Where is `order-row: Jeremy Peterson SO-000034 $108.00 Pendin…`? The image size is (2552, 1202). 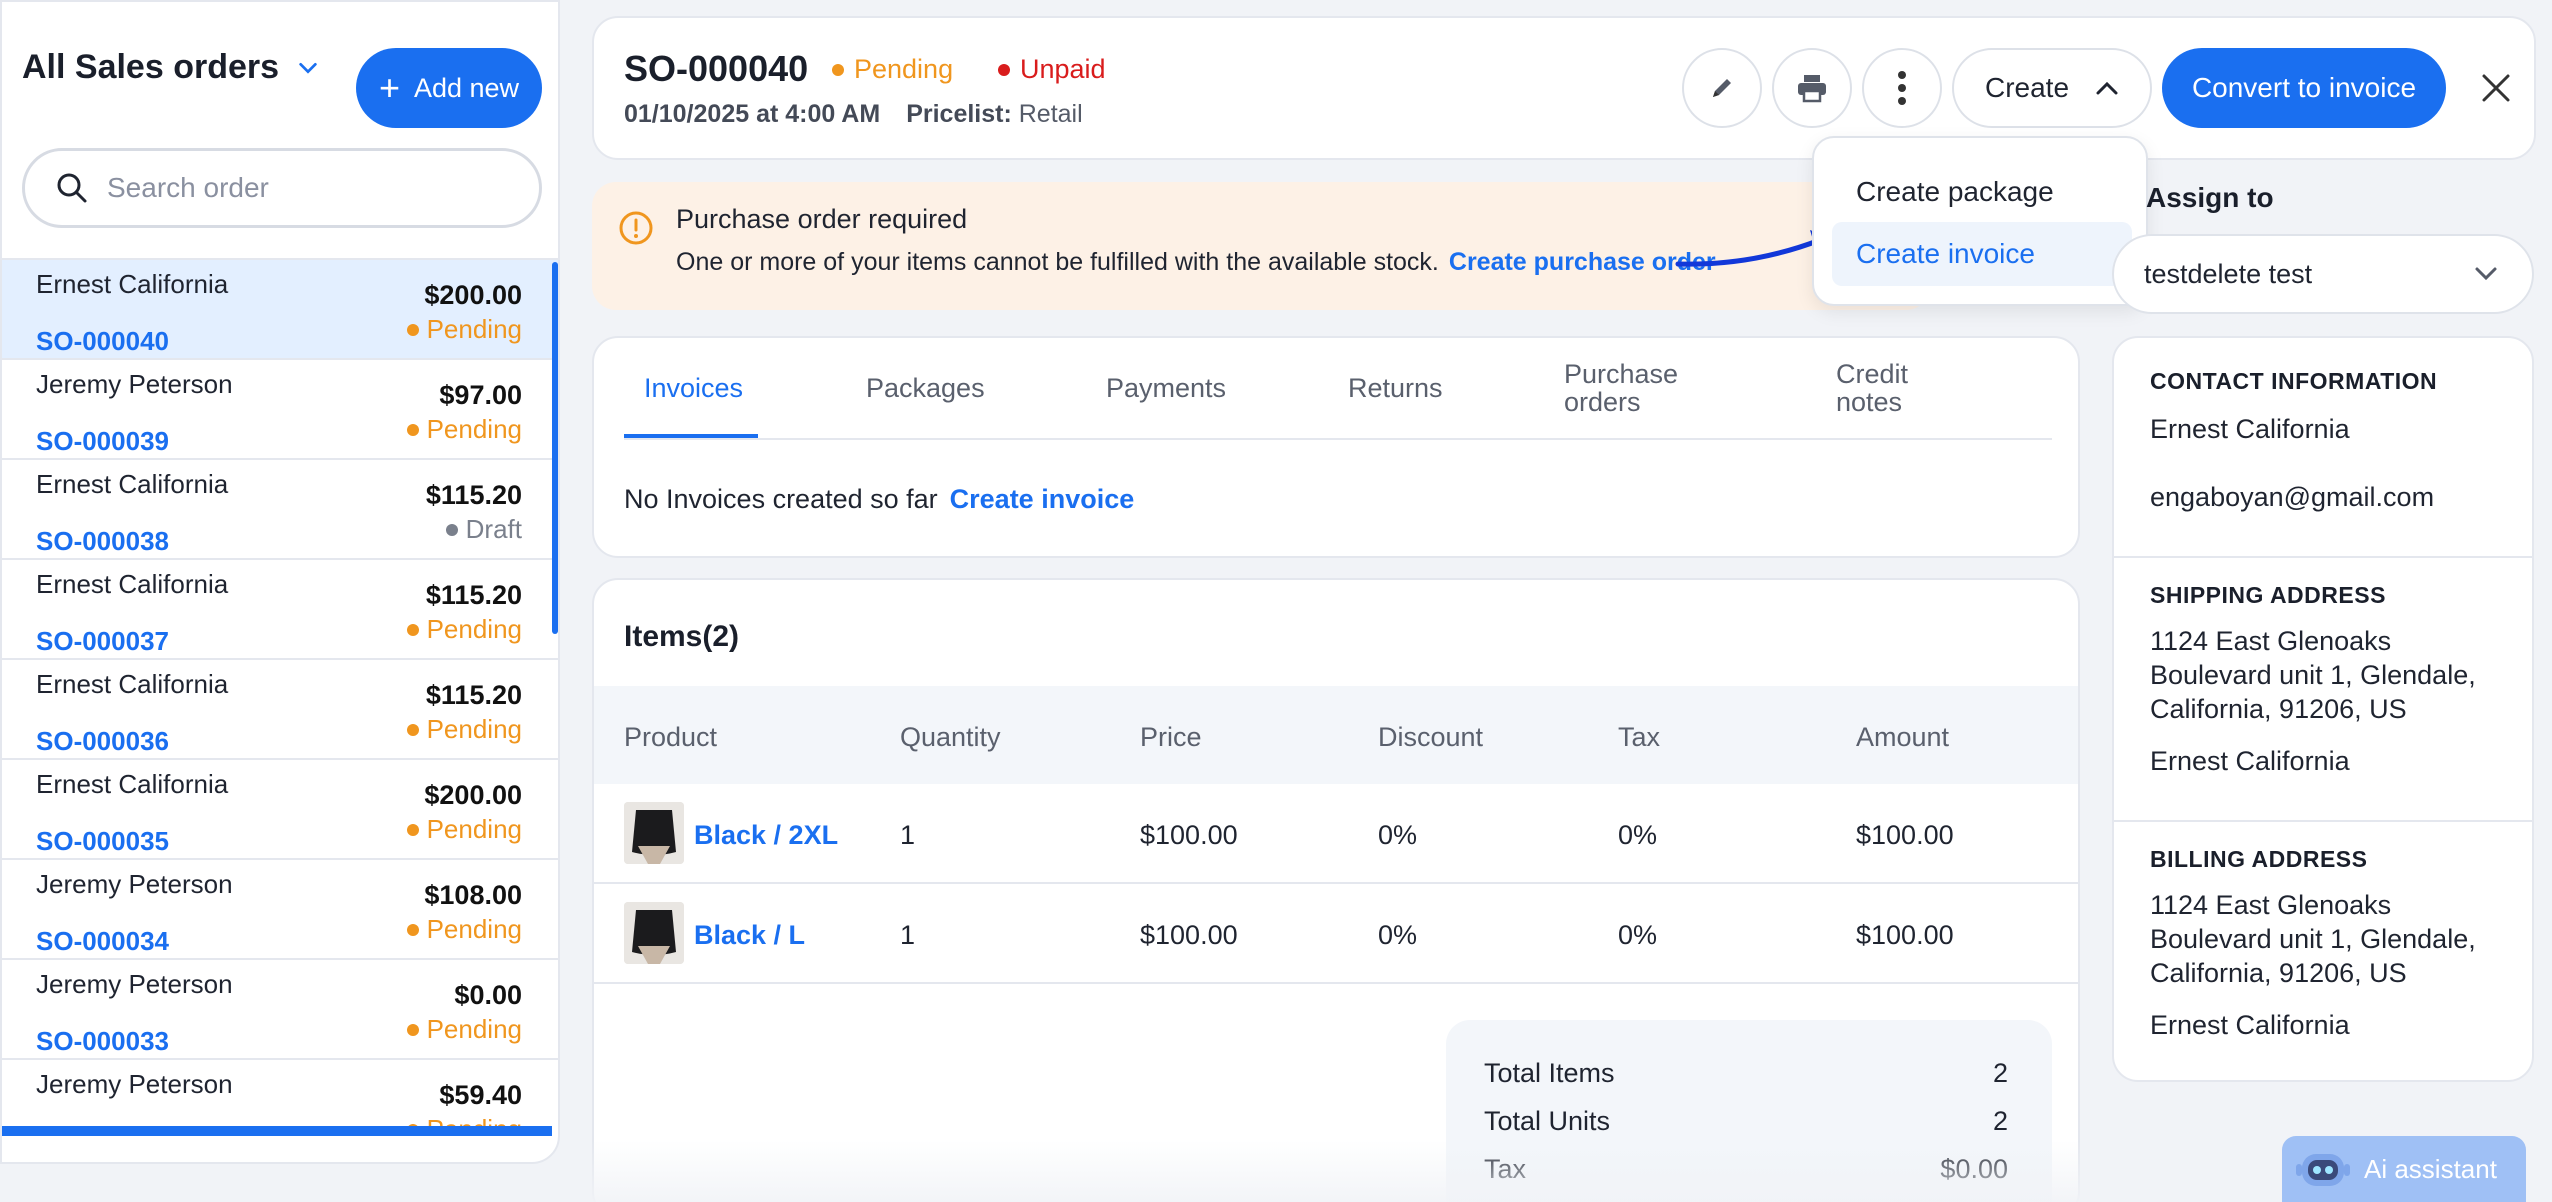 order-row: Jeremy Peterson SO-000034 $108.00 Pendin… is located at coordinates (280, 910).